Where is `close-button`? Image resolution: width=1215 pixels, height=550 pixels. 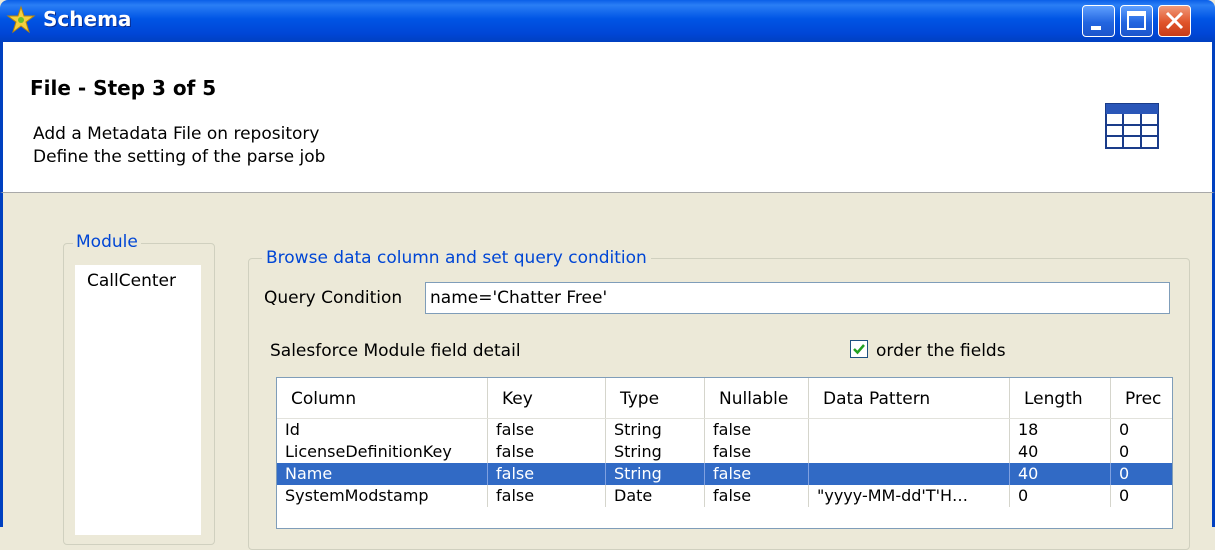
close-button is located at coordinates (1174, 21).